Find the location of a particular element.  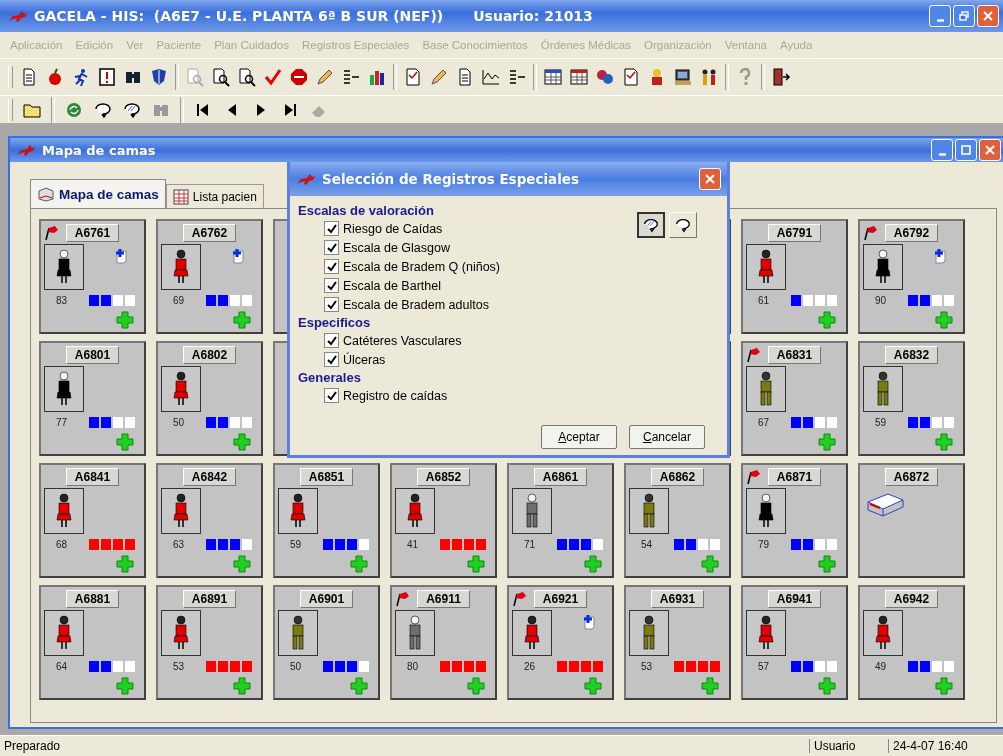

stop-sign-icon is located at coordinates (299, 77).